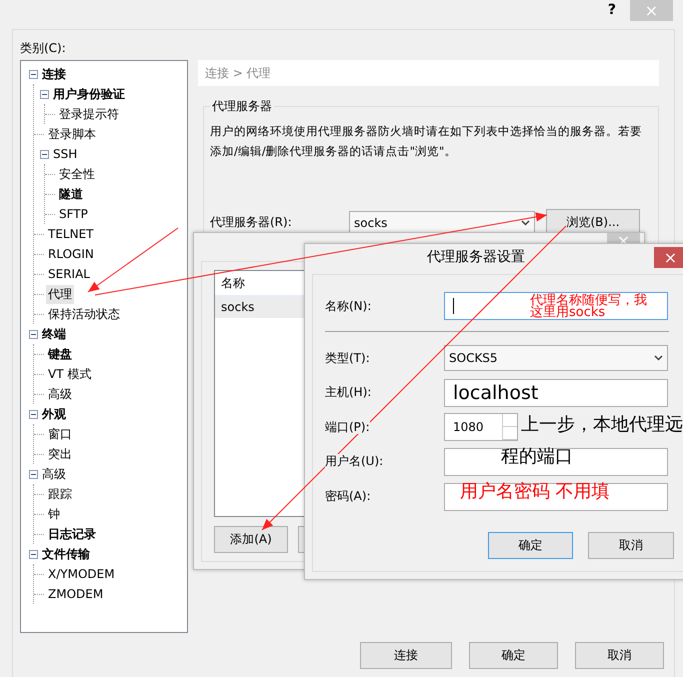 The width and height of the screenshot is (683, 677). What do you see at coordinates (476, 257) in the screenshot?
I see `dialog-title: 代理服务器设置` at bounding box center [476, 257].